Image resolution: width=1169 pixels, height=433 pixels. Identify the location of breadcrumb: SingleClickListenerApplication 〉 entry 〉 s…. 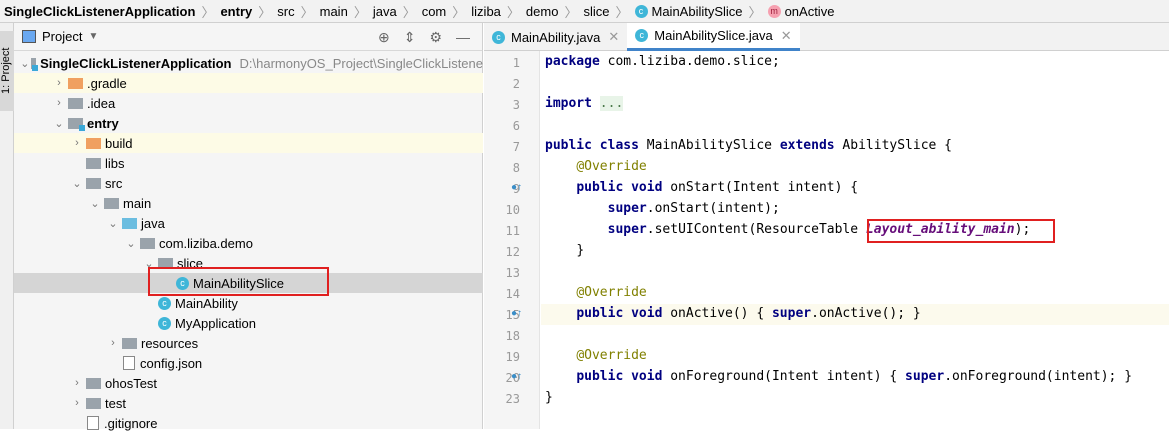
(584, 11).